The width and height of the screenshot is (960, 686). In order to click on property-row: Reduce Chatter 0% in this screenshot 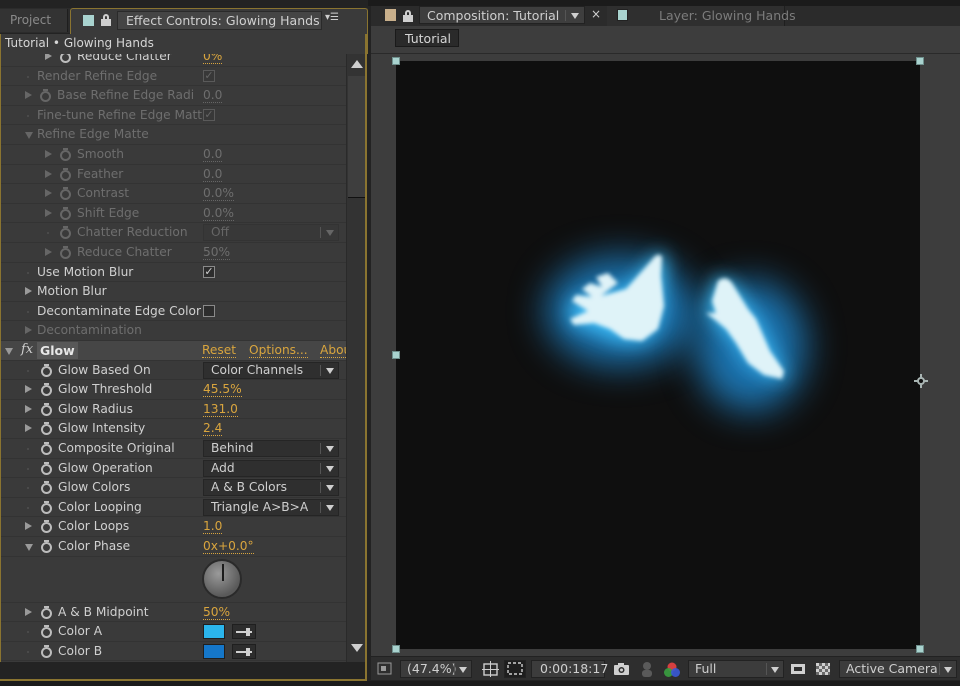, I will do `click(173, 60)`.